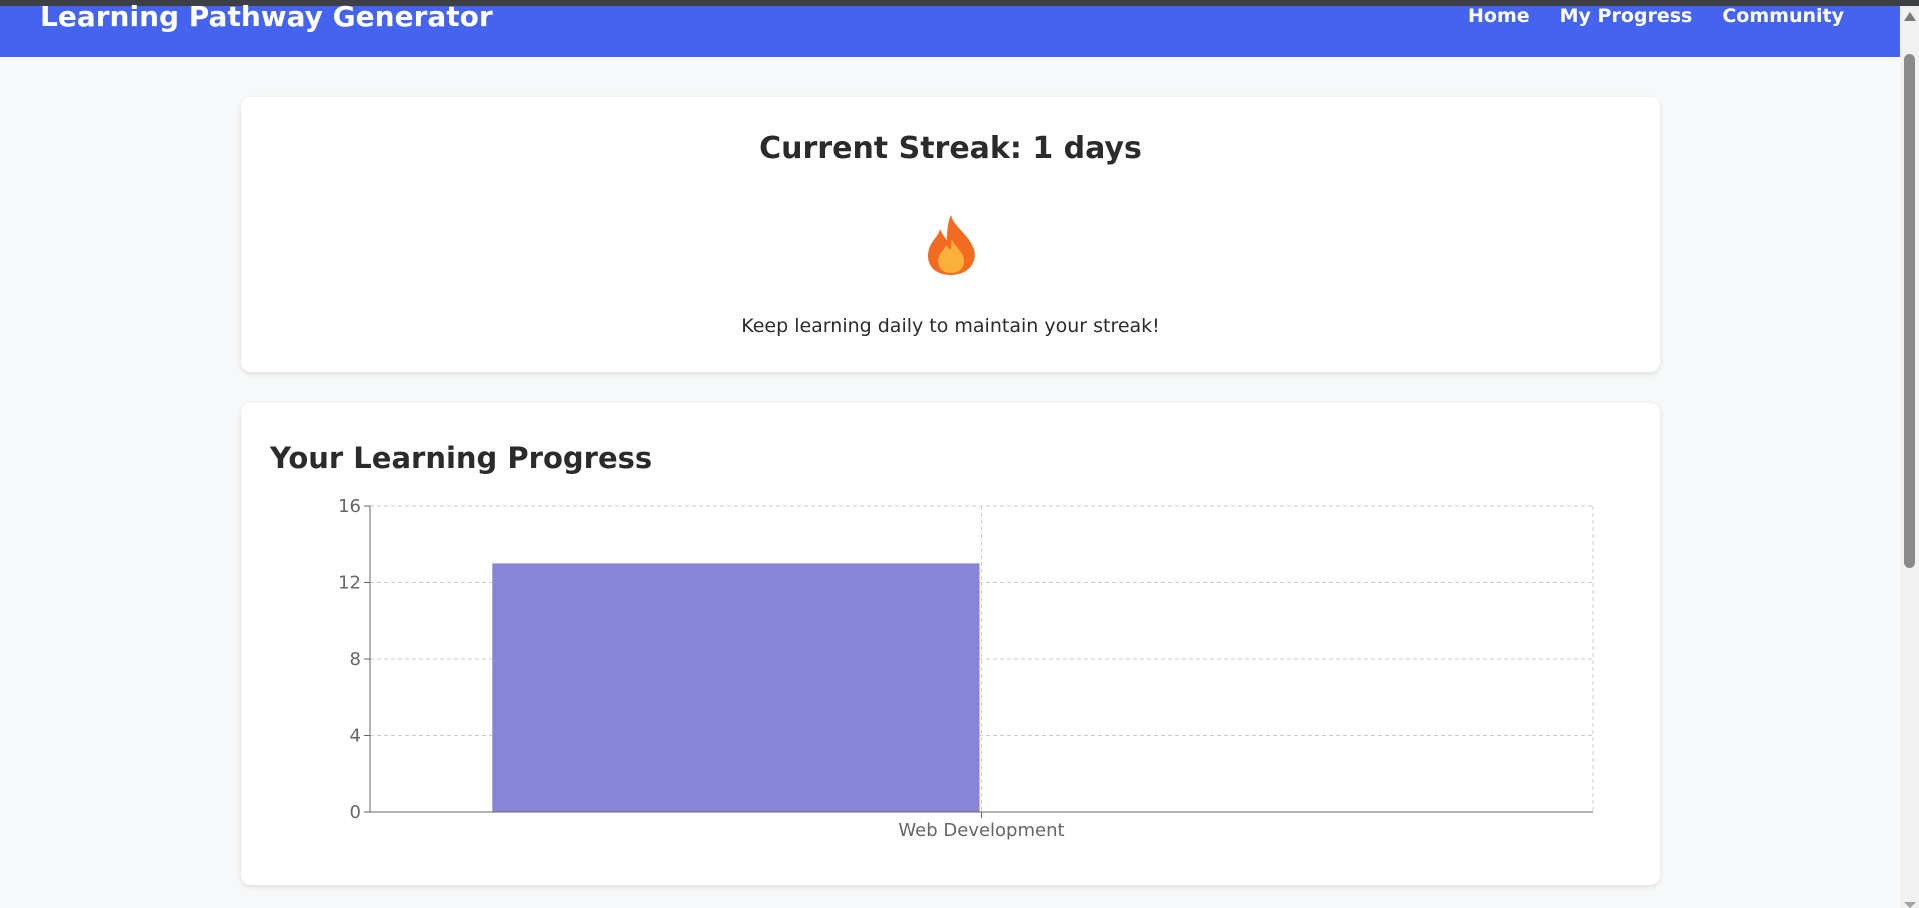 This screenshot has height=908, width=1919. What do you see at coordinates (355, 812) in the screenshot?
I see `y-tick-label-0: 0` at bounding box center [355, 812].